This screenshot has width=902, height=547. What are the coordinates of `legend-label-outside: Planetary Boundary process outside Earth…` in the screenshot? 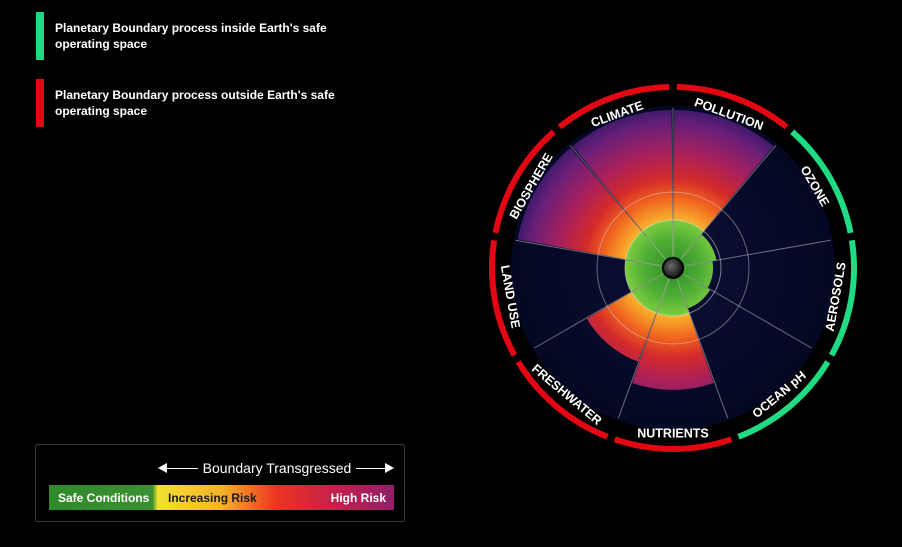 It's located at (195, 103).